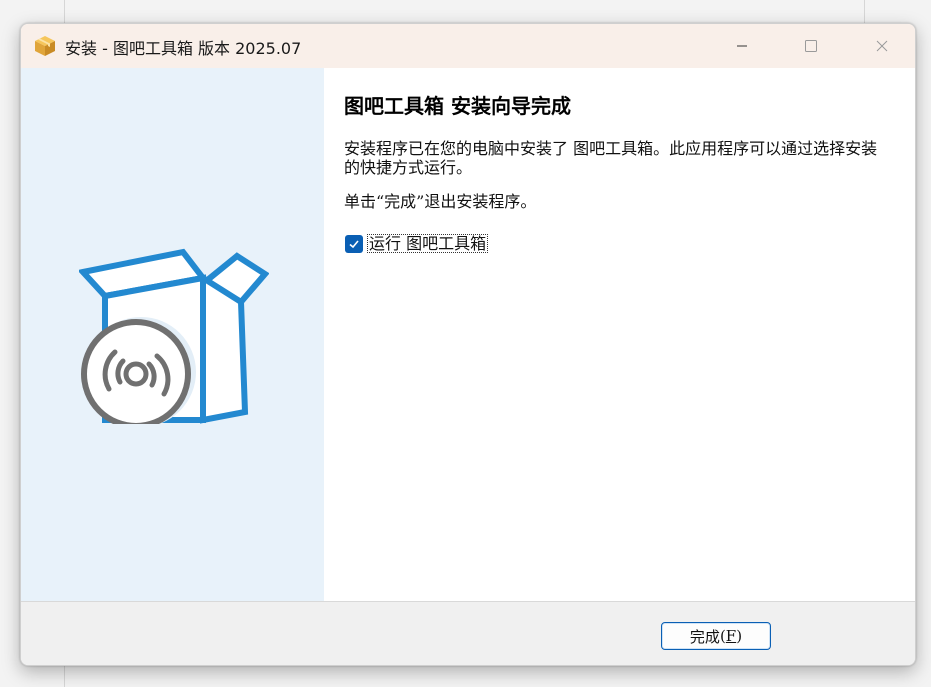 Image resolution: width=931 pixels, height=687 pixels. I want to click on close-button, so click(882, 46).